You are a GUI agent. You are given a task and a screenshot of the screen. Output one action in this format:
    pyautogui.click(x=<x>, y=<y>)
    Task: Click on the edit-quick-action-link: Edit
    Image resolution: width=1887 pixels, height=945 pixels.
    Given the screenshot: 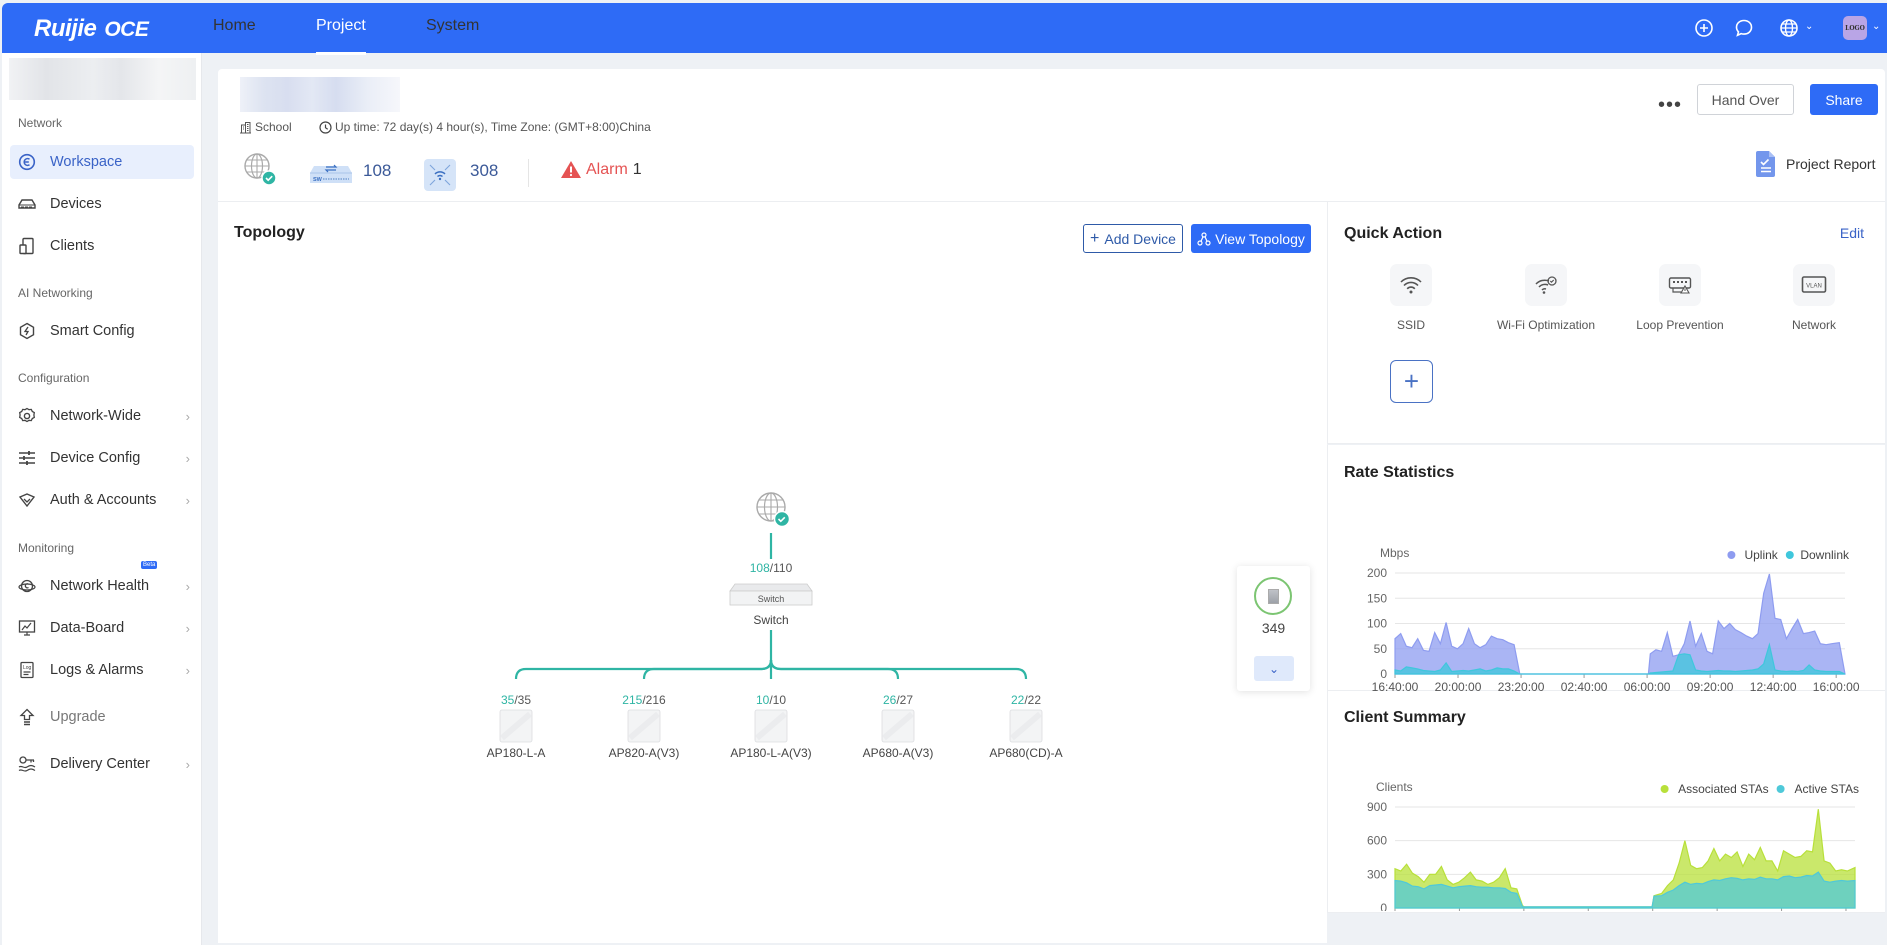 What is the action you would take?
    pyautogui.click(x=1852, y=233)
    